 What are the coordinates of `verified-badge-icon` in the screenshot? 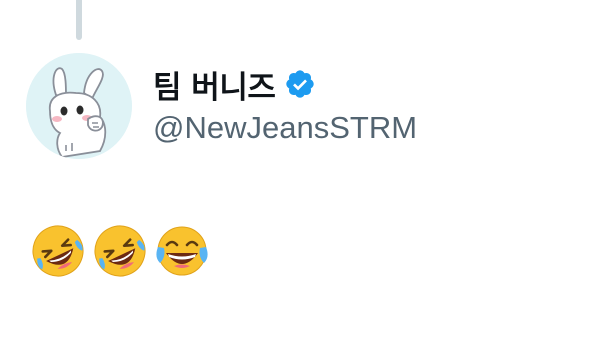 It's located at (300, 84).